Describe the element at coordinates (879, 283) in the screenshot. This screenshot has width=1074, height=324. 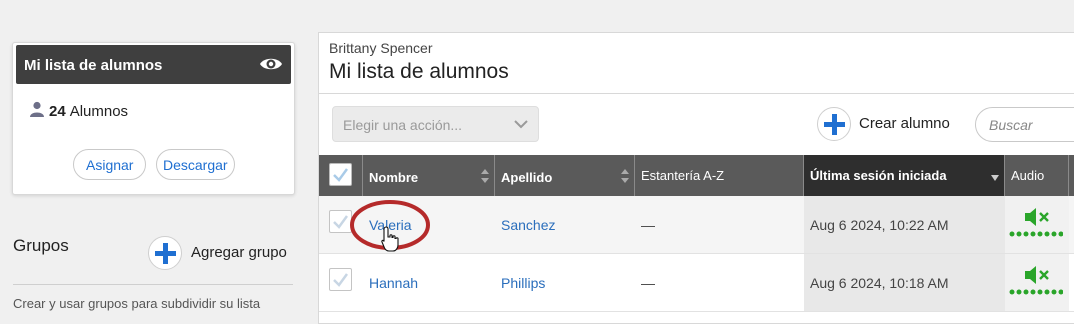
I see `last-login-value: Aug 6 2024, 10:18 AM` at that location.